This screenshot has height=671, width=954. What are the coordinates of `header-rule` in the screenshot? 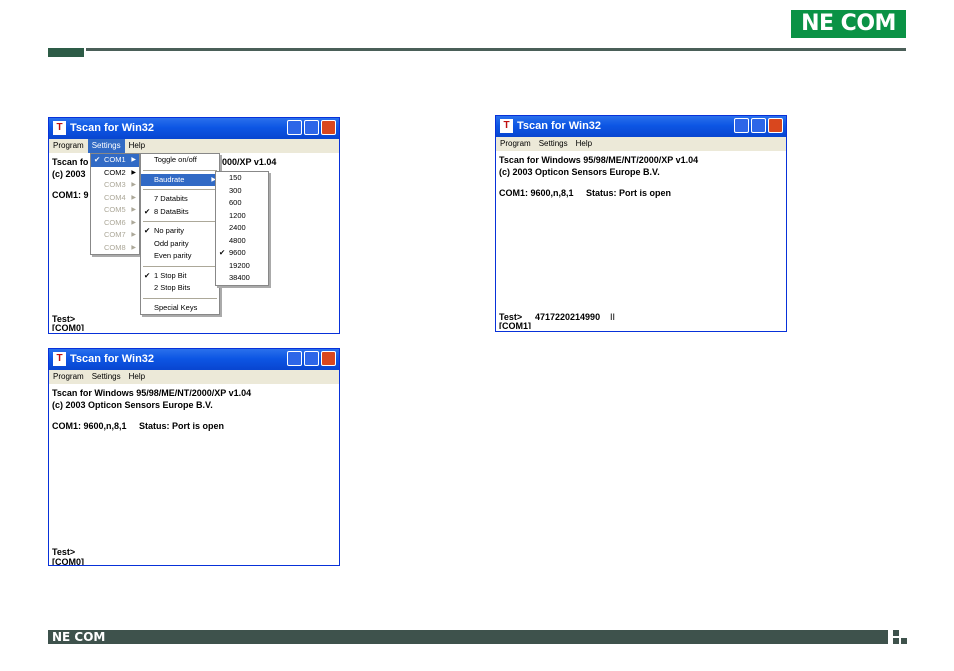 It's located at (496, 49).